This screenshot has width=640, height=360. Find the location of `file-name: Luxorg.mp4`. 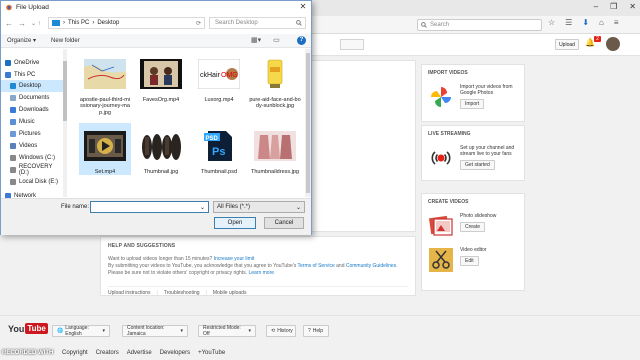

file-name: Luxorg.mp4 is located at coordinates (219, 100).